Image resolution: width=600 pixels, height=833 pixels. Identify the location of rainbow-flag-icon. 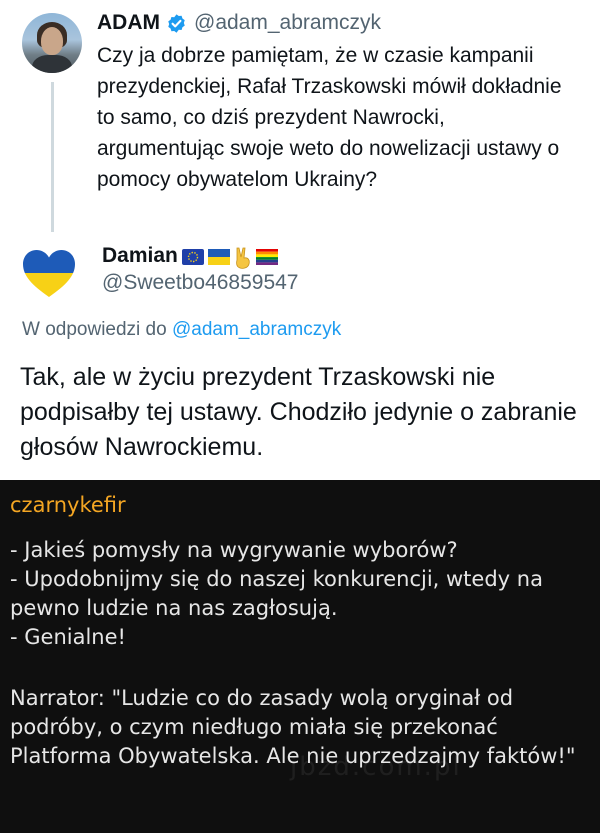
(266, 256).